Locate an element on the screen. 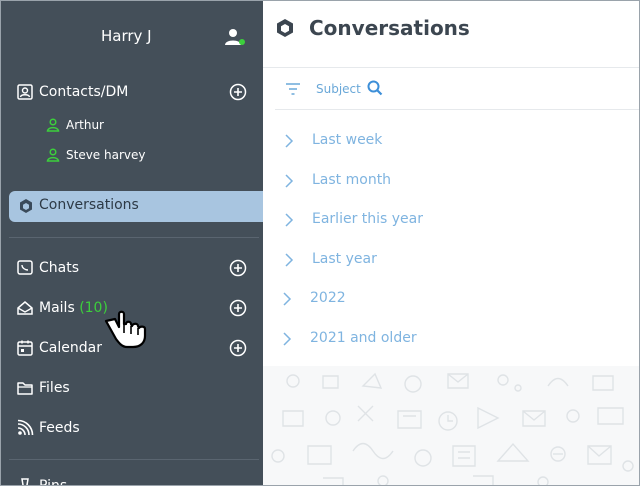 This screenshot has width=640, height=486. sidebar-item-calendar: Calendar is located at coordinates (132, 348).